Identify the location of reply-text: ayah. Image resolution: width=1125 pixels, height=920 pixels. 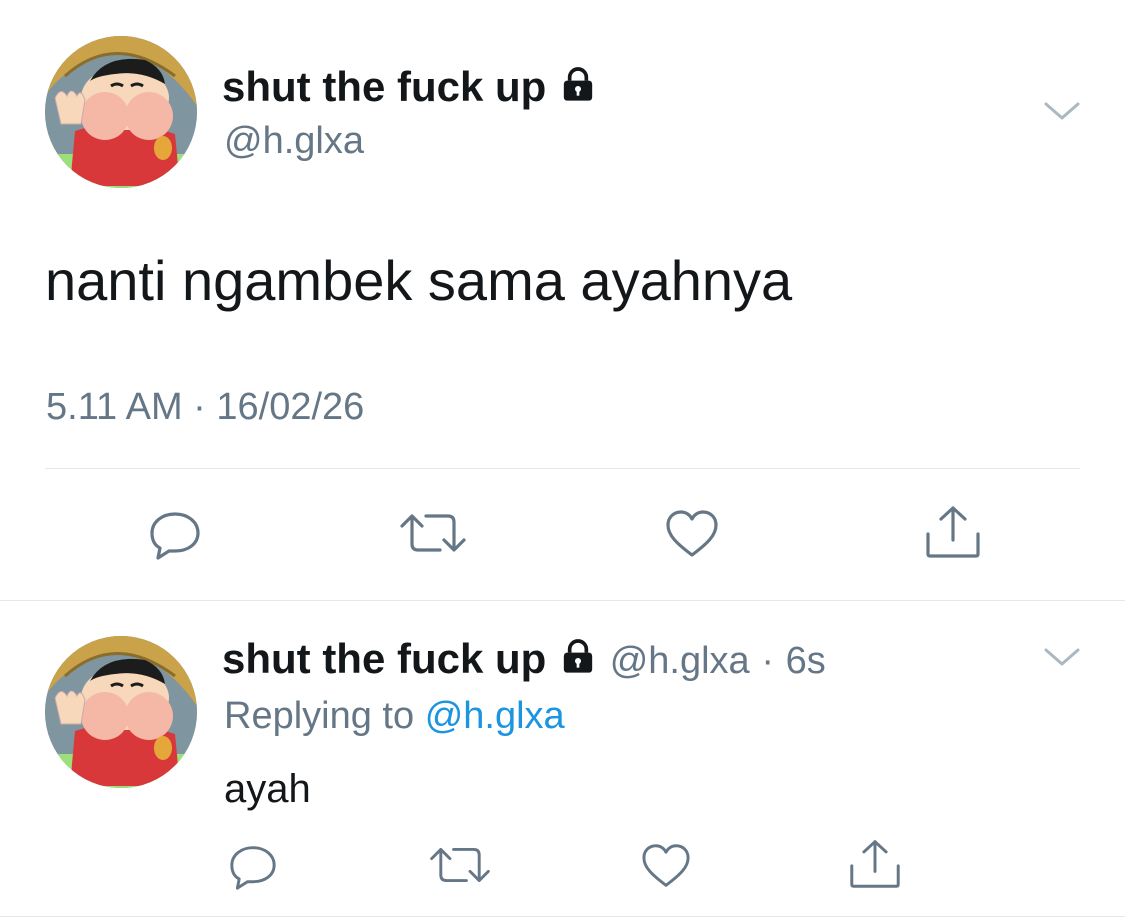
(267, 789).